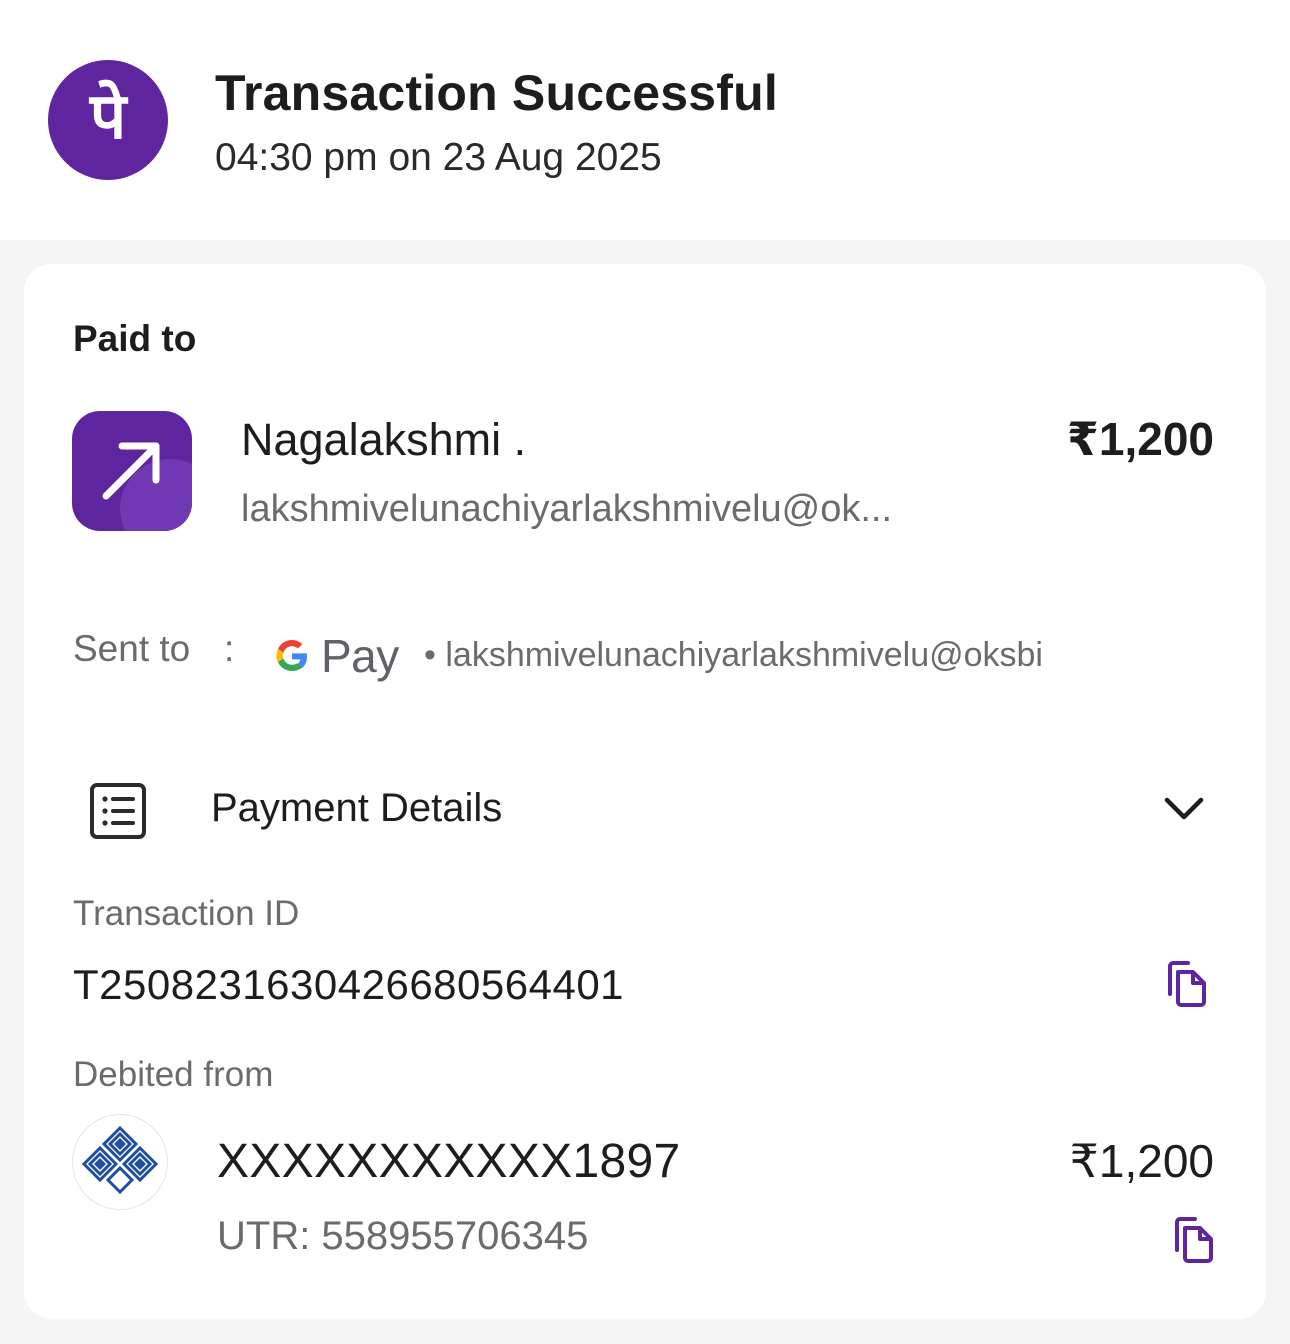  Describe the element at coordinates (118, 811) in the screenshot. I see `receipt-list-icon` at that location.